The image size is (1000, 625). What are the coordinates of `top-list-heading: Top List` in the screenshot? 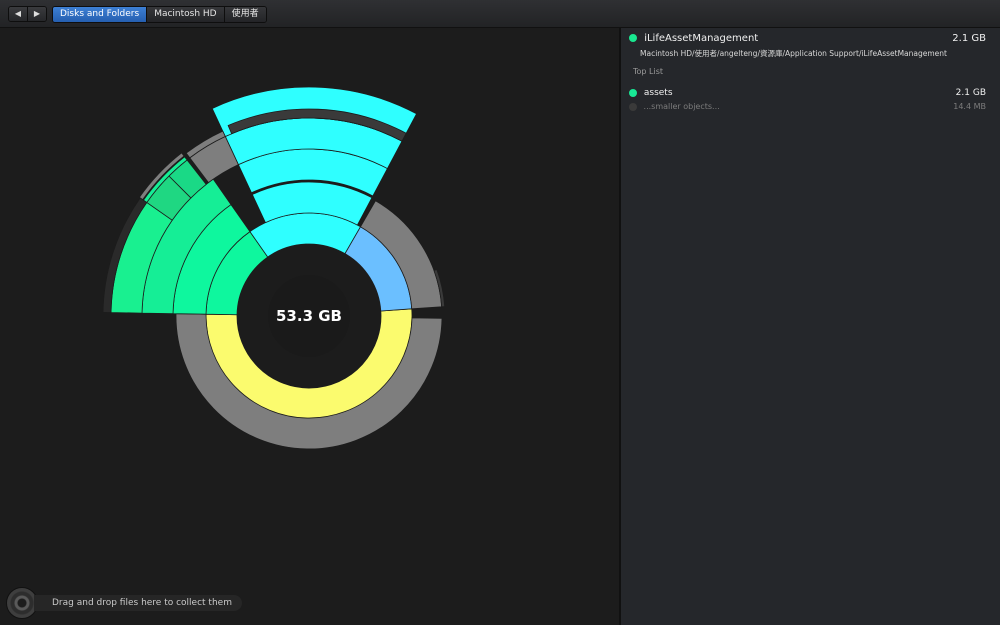 It's located at (648, 71).